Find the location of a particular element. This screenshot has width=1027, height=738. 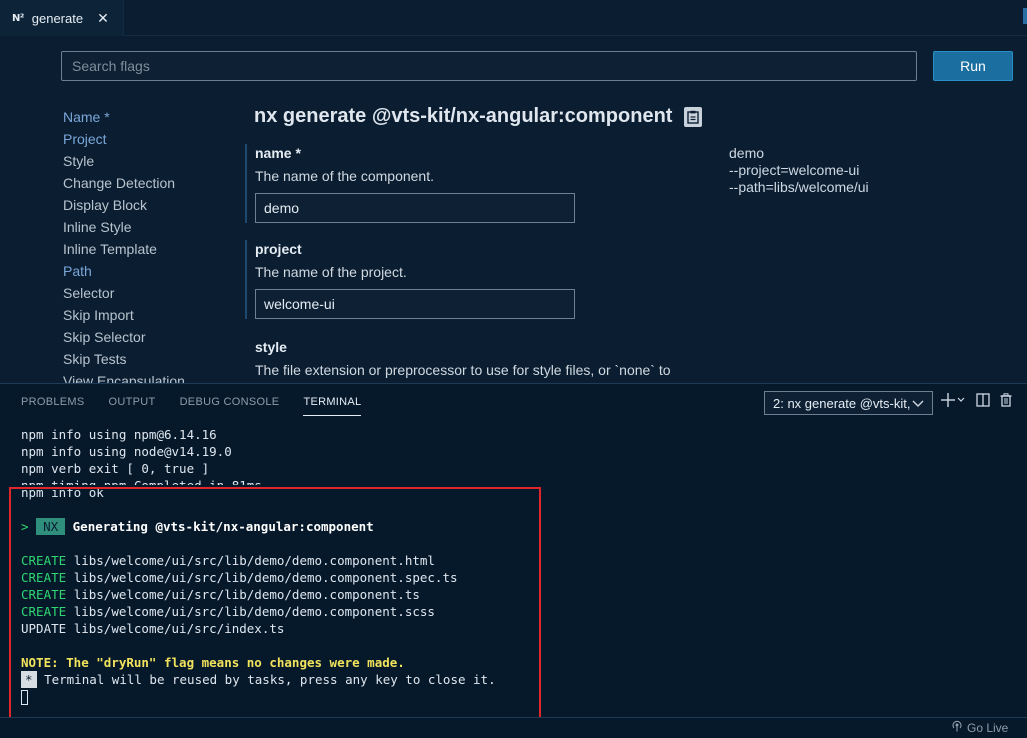

trash-icon is located at coordinates (1006, 403).